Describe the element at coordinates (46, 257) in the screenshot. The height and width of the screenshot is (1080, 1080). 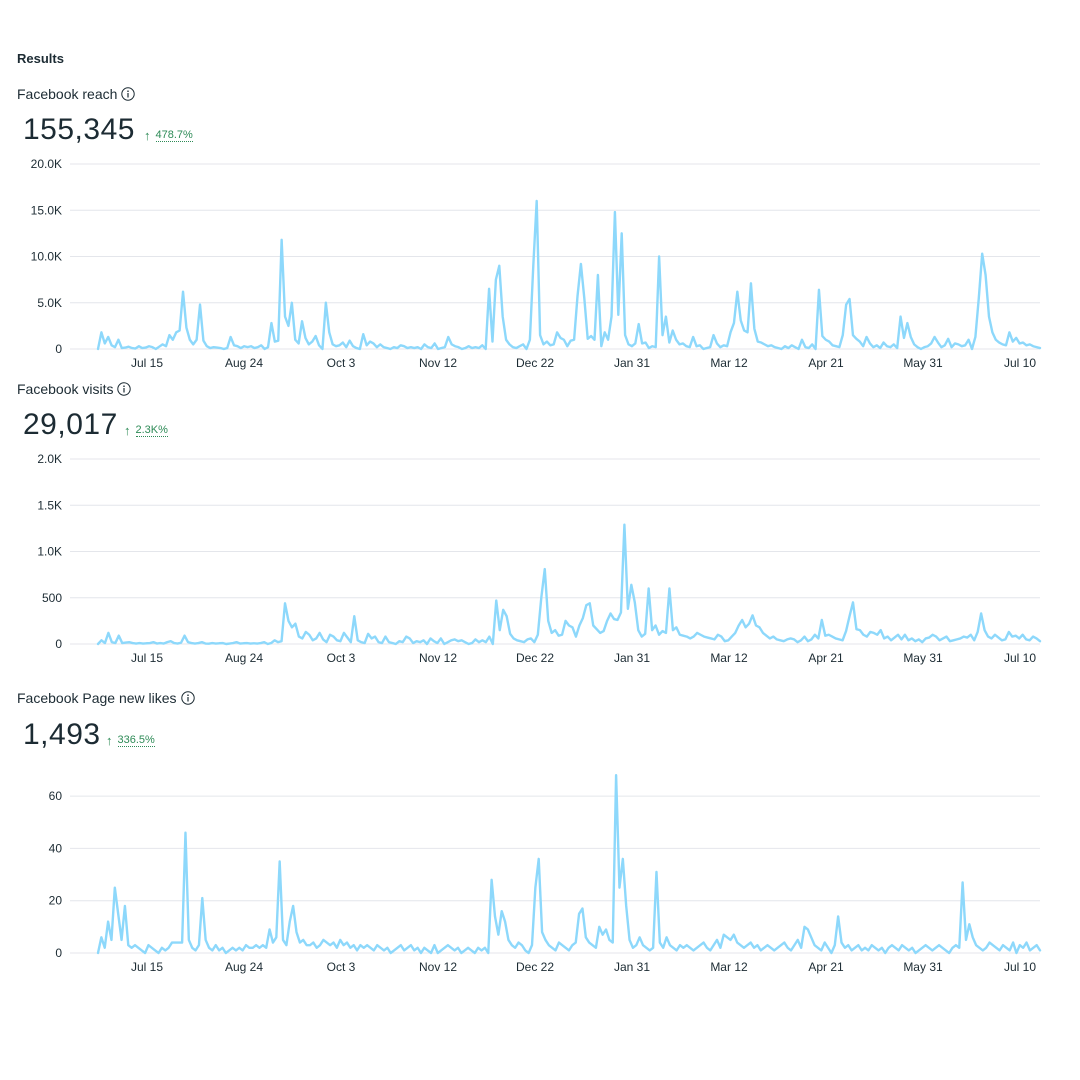
I see `y-tick-label: 10.0K` at that location.